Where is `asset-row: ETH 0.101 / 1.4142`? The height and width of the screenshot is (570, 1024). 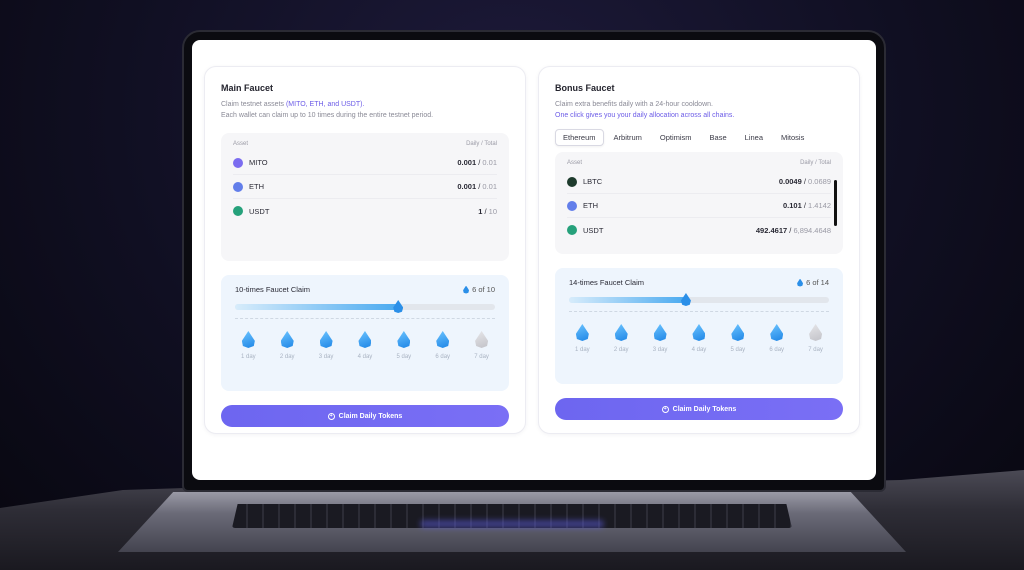 asset-row: ETH 0.101 / 1.4142 is located at coordinates (699, 206).